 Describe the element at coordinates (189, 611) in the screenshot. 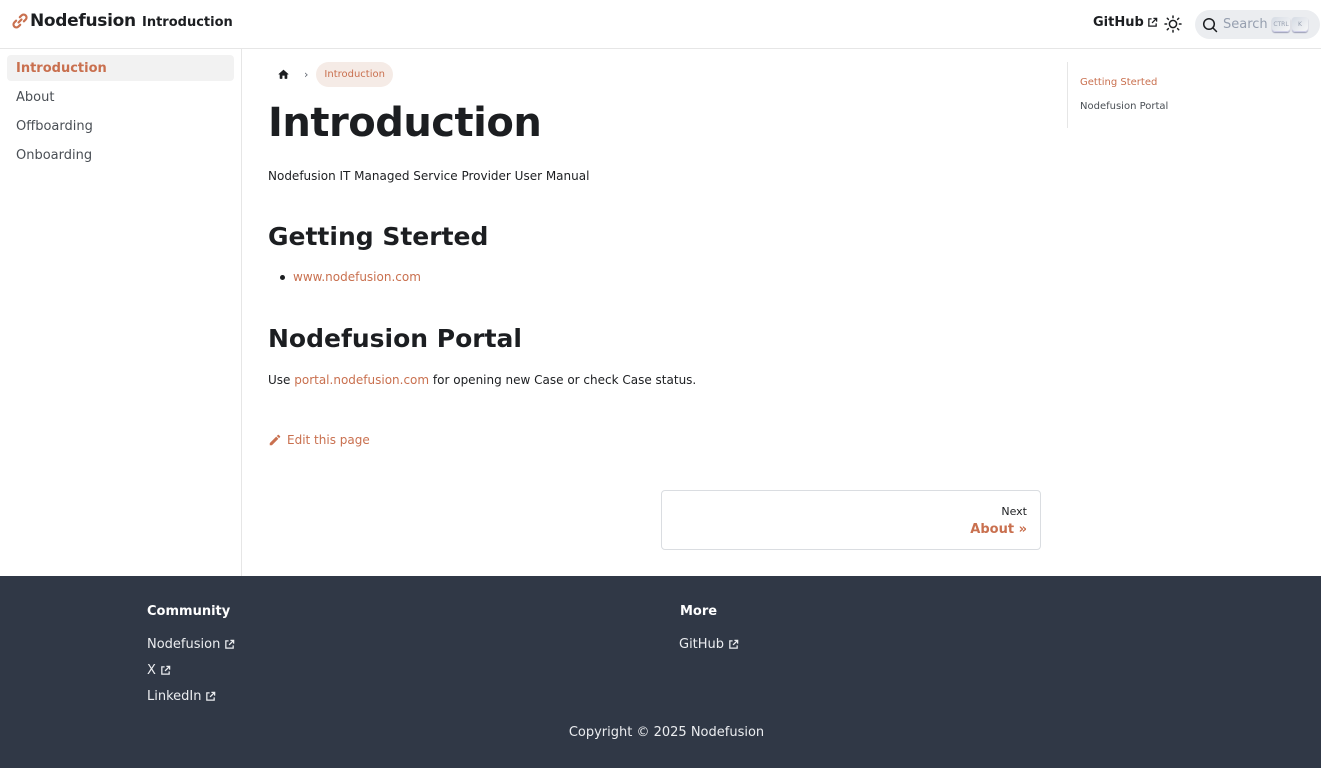

I see `footer-community-title: Community` at that location.